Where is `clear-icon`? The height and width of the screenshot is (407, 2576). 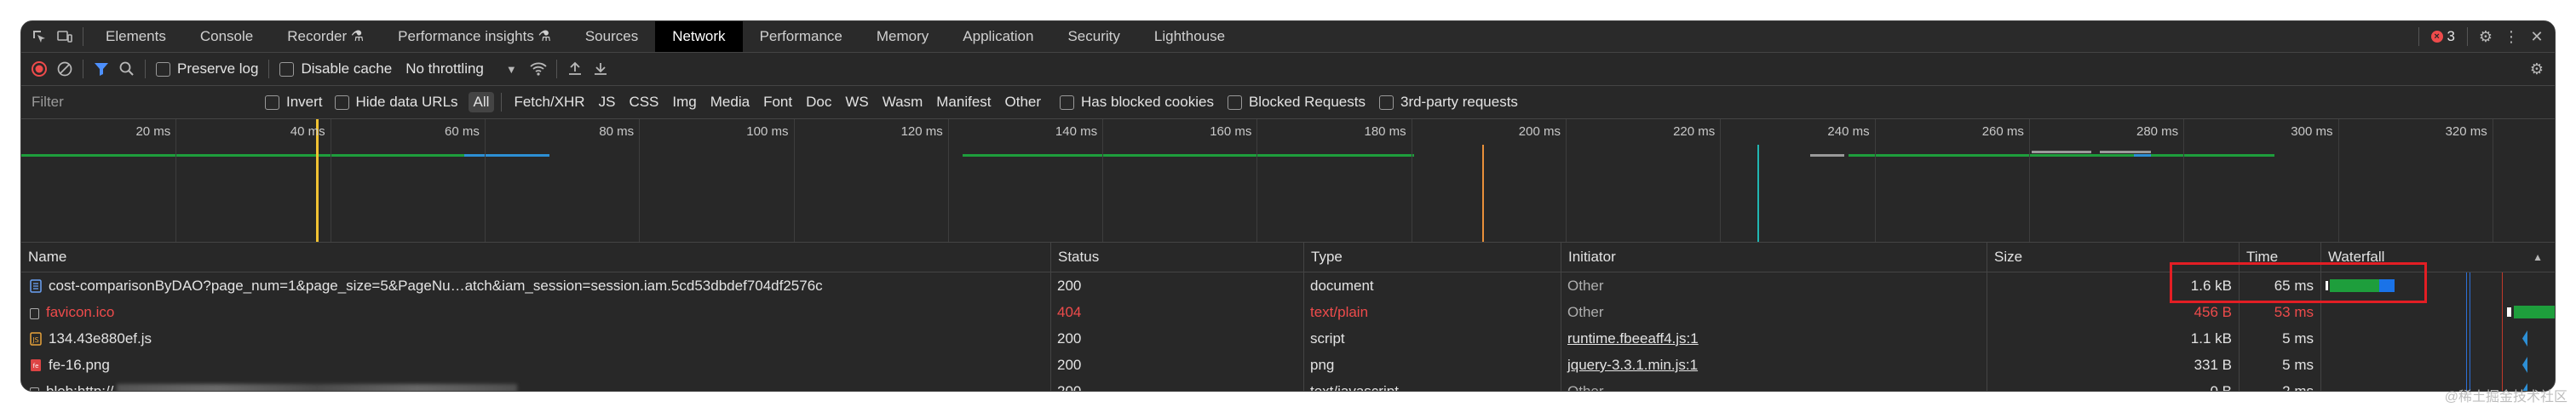
clear-icon is located at coordinates (65, 69).